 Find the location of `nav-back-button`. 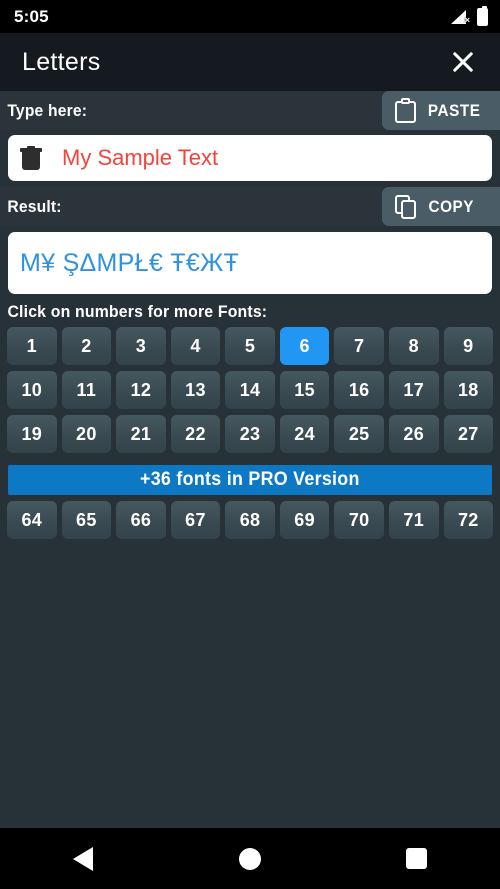

nav-back-button is located at coordinates (83, 858).